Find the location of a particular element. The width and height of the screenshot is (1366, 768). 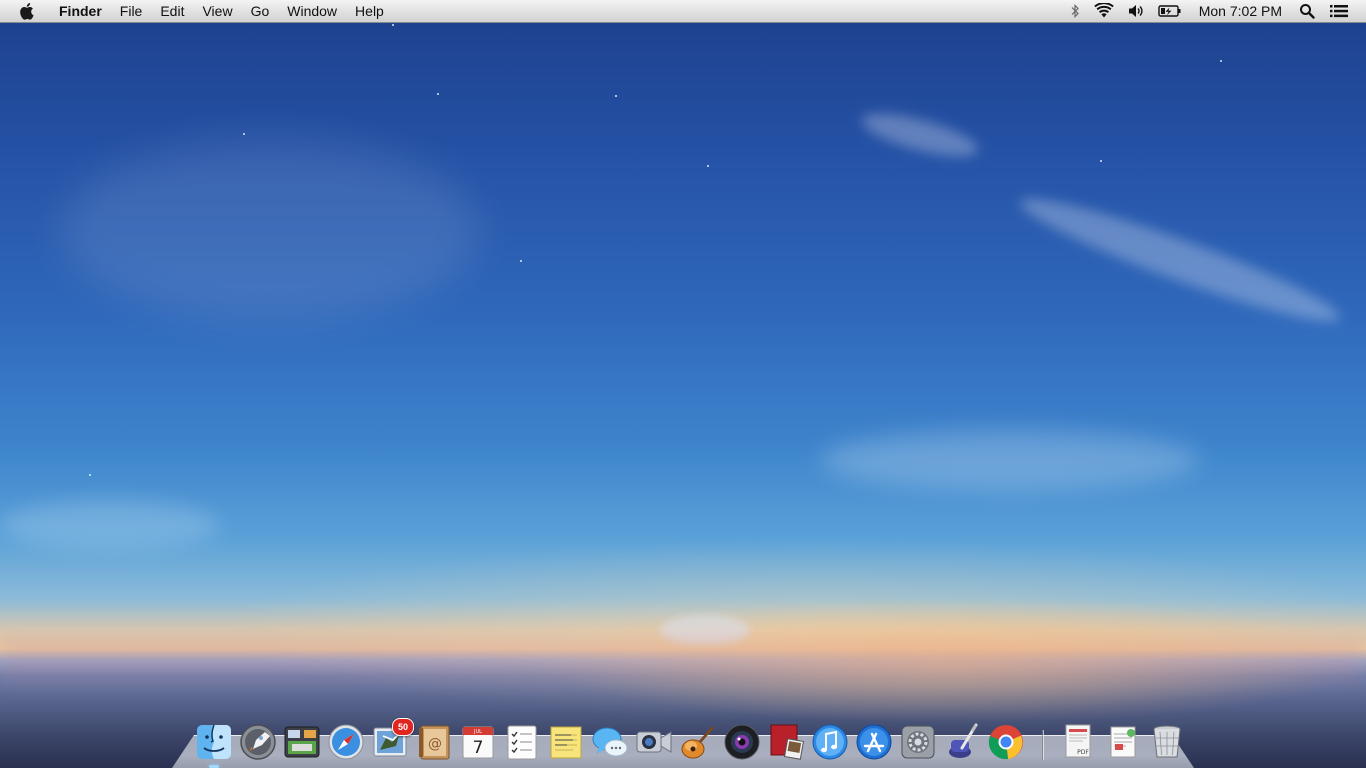

apple-icon is located at coordinates (27, 11).